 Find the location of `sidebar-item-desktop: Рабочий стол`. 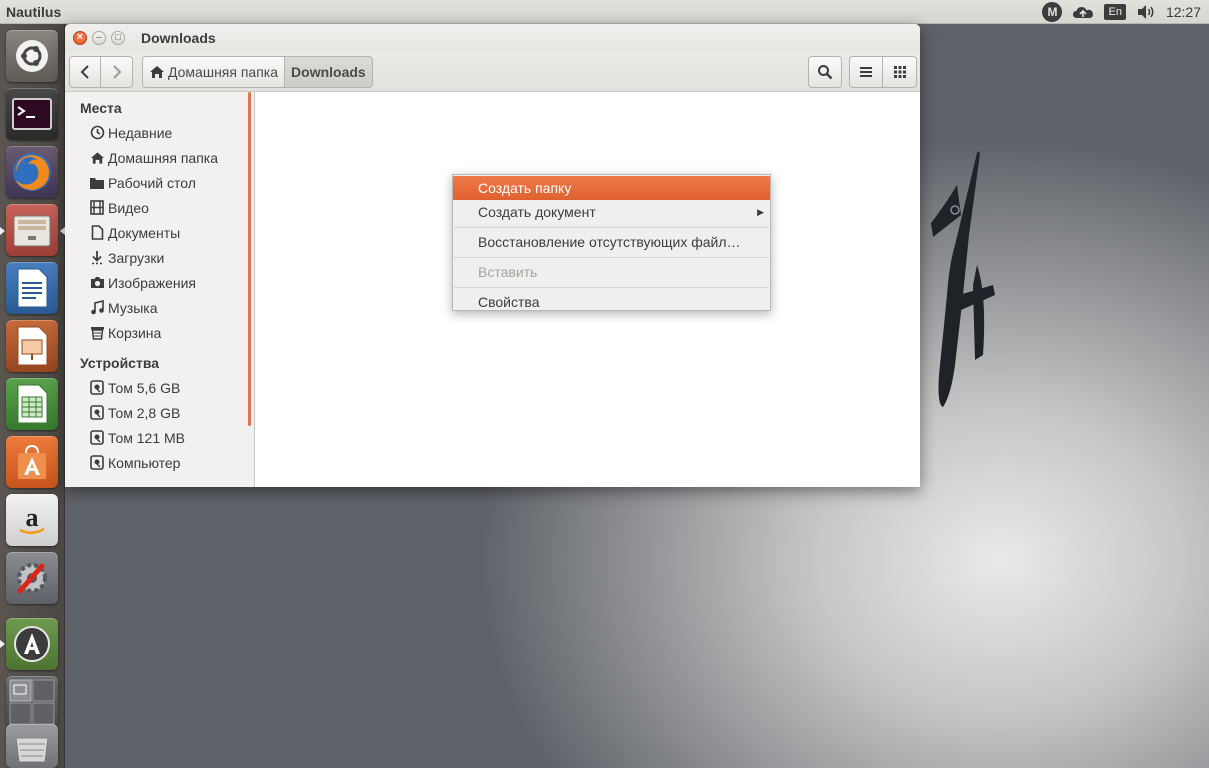

sidebar-item-desktop: Рабочий стол is located at coordinates (159, 182).